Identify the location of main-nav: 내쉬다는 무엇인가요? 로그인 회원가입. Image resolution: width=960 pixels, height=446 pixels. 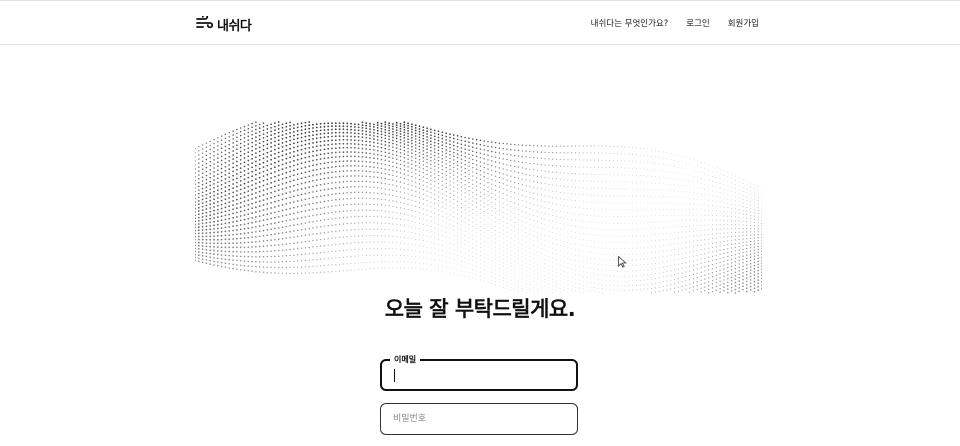
(675, 23).